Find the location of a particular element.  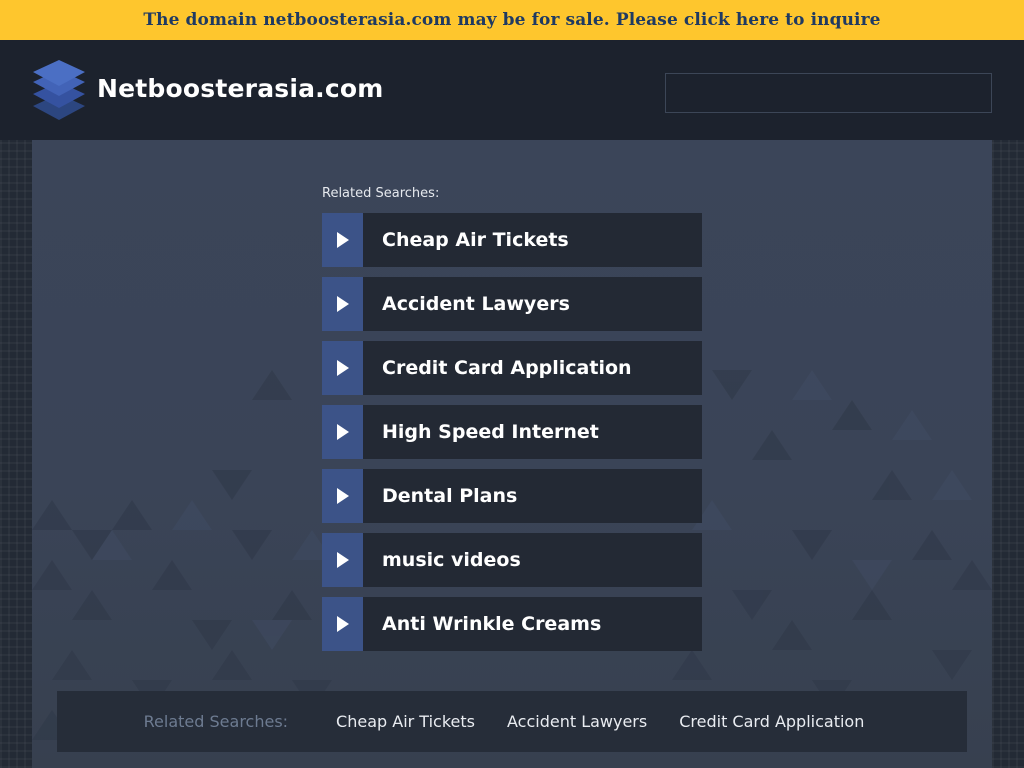

search-item-credit-card-application: Credit Card Application is located at coordinates (512, 368).